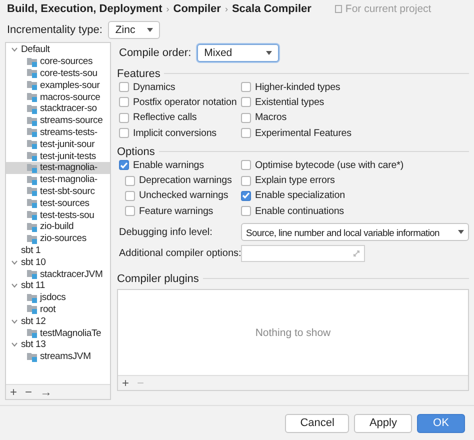  I want to click on tree-toolbar-button: −, so click(28, 392).